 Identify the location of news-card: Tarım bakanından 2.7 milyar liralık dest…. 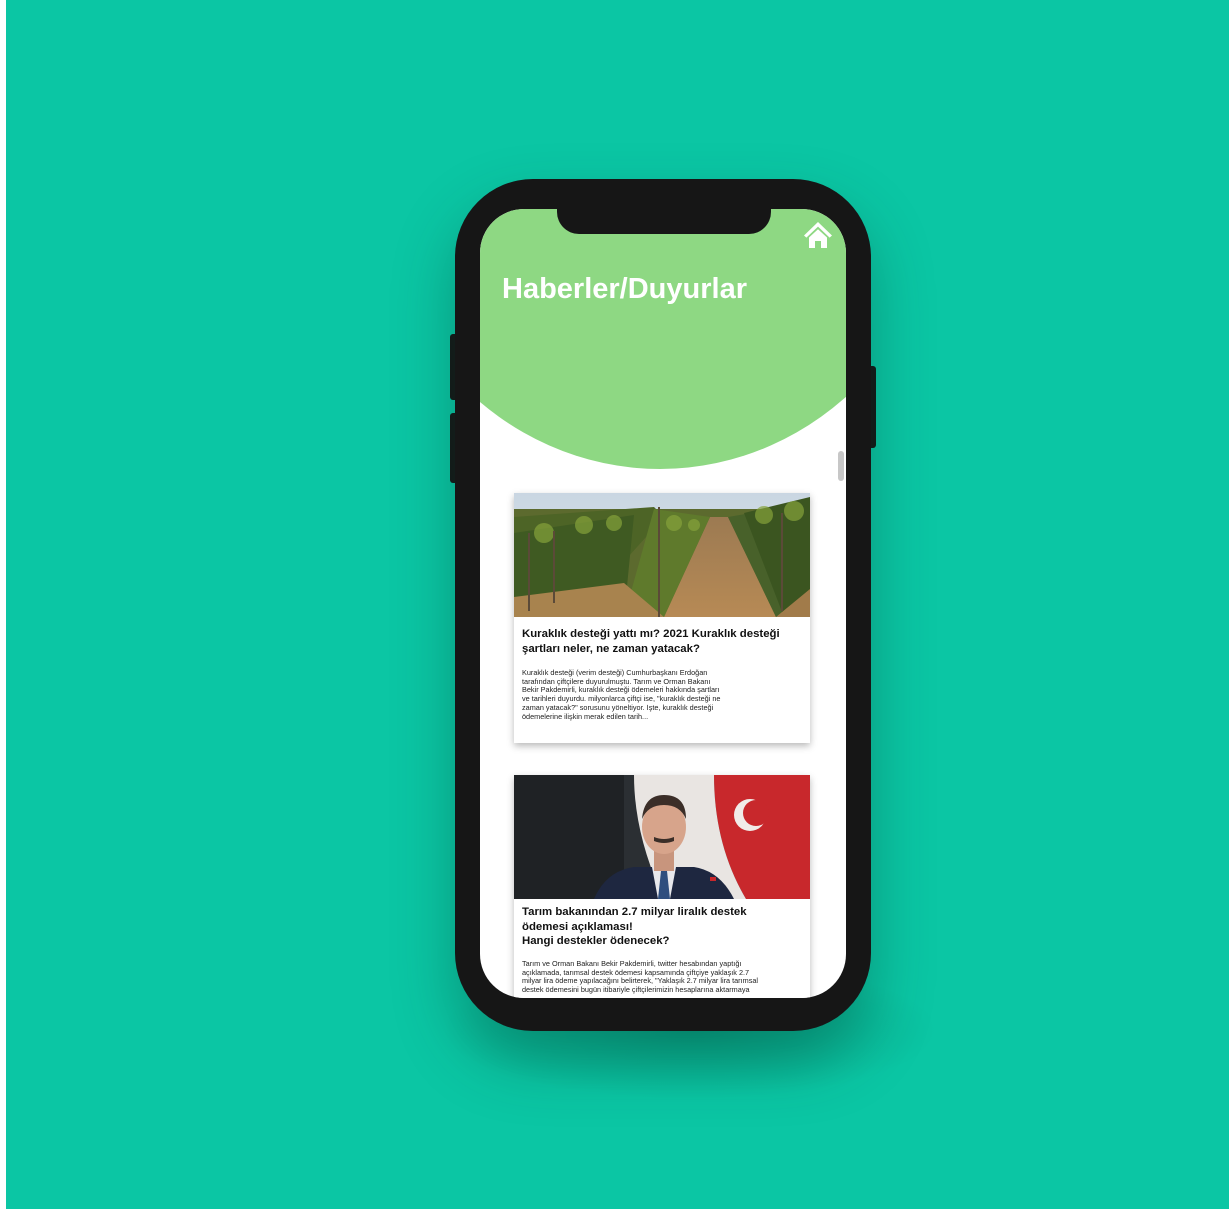
(662, 886).